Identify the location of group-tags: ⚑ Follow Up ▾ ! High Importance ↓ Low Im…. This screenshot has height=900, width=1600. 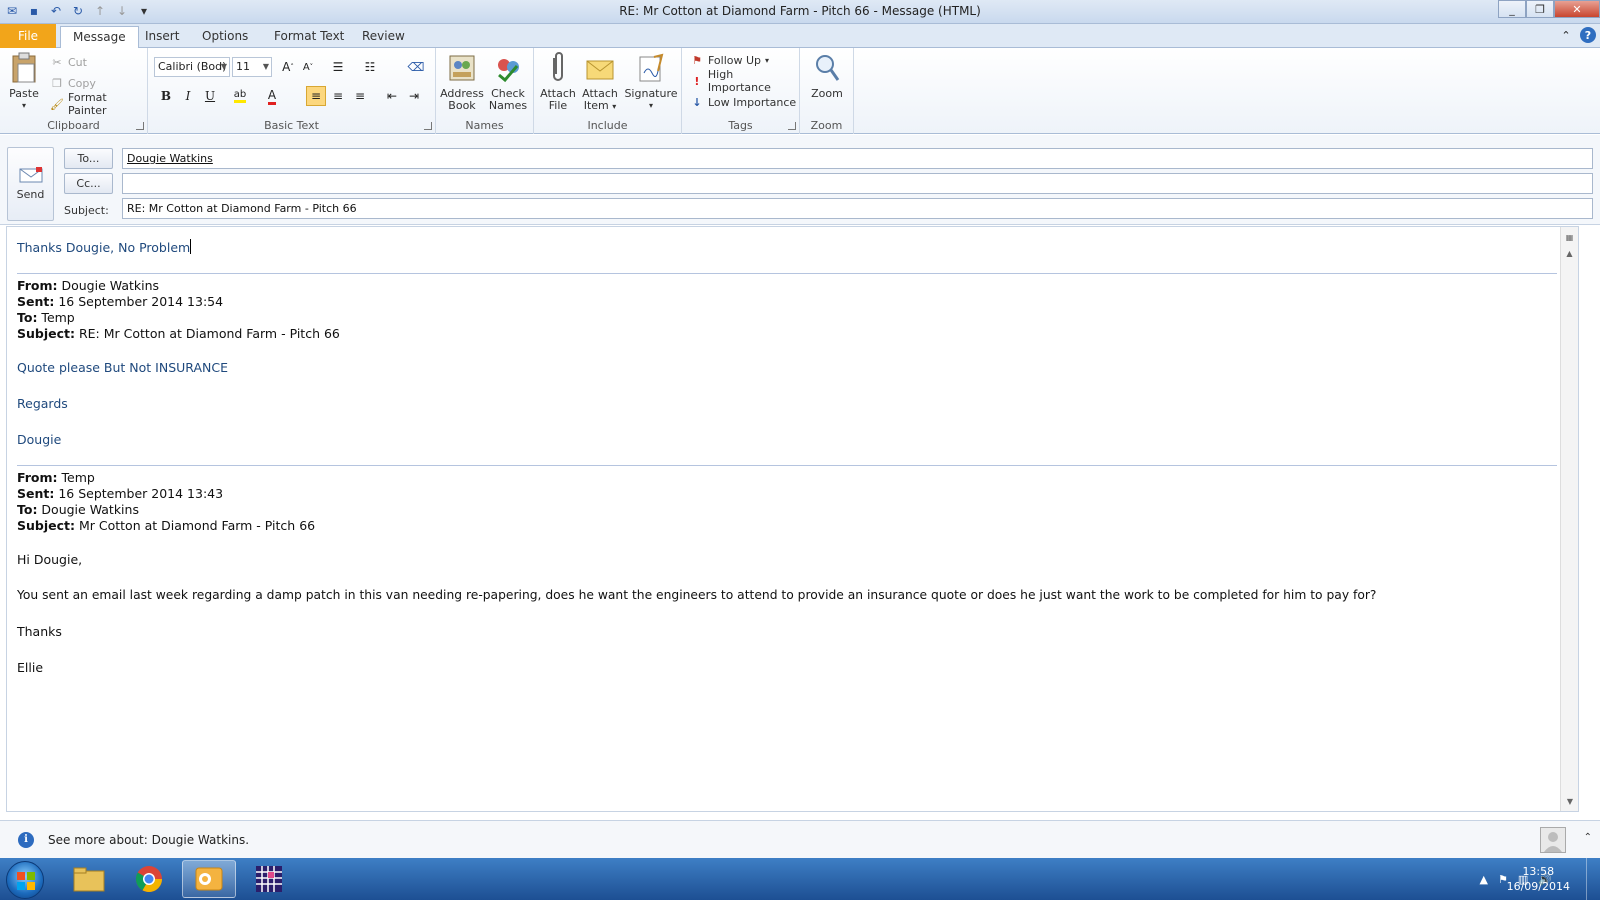
(741, 91).